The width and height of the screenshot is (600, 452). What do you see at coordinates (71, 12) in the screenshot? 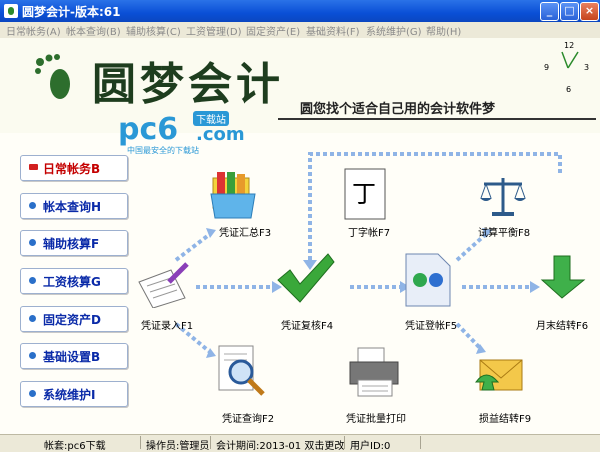
I see `window-title: 圆梦会计-版本:61` at bounding box center [71, 12].